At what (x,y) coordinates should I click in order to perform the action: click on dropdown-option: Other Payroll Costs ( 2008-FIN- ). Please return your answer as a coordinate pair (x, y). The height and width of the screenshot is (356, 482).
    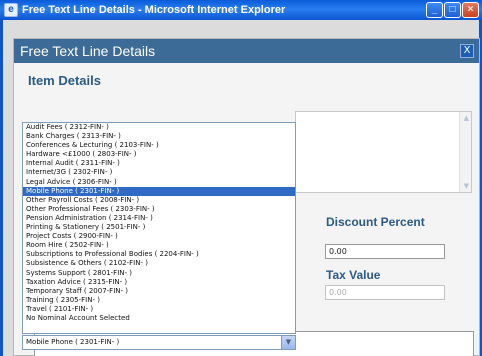
    Looking at the image, I should click on (159, 200).